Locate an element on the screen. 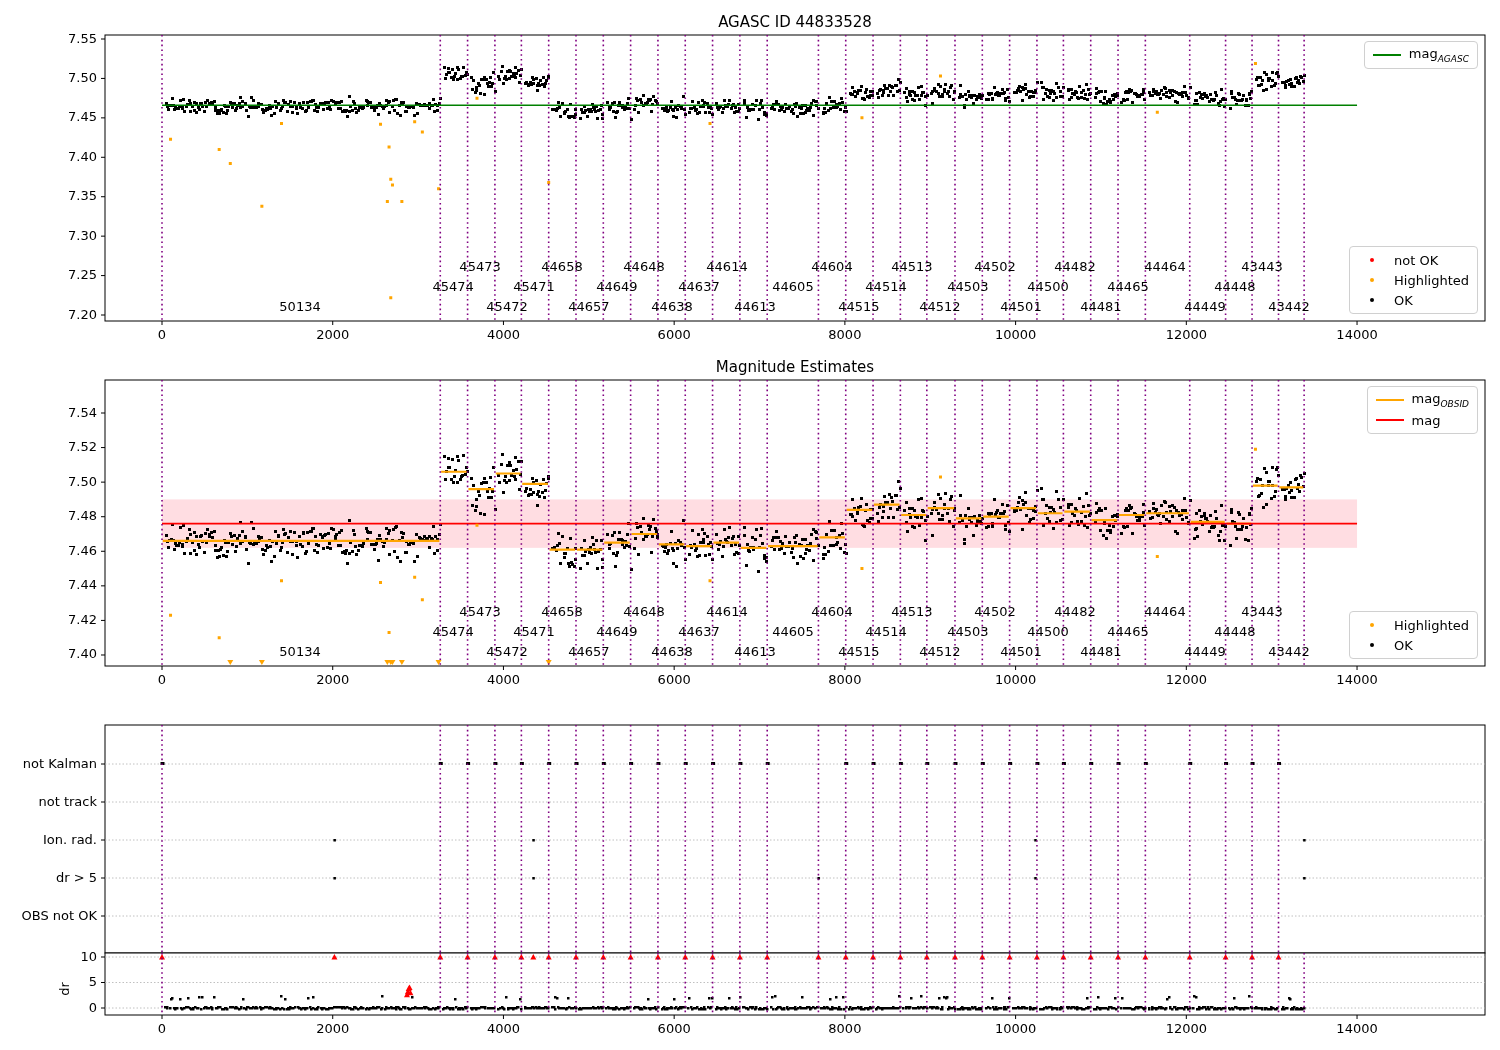  legend-label: mag is located at coordinates (1426, 420).